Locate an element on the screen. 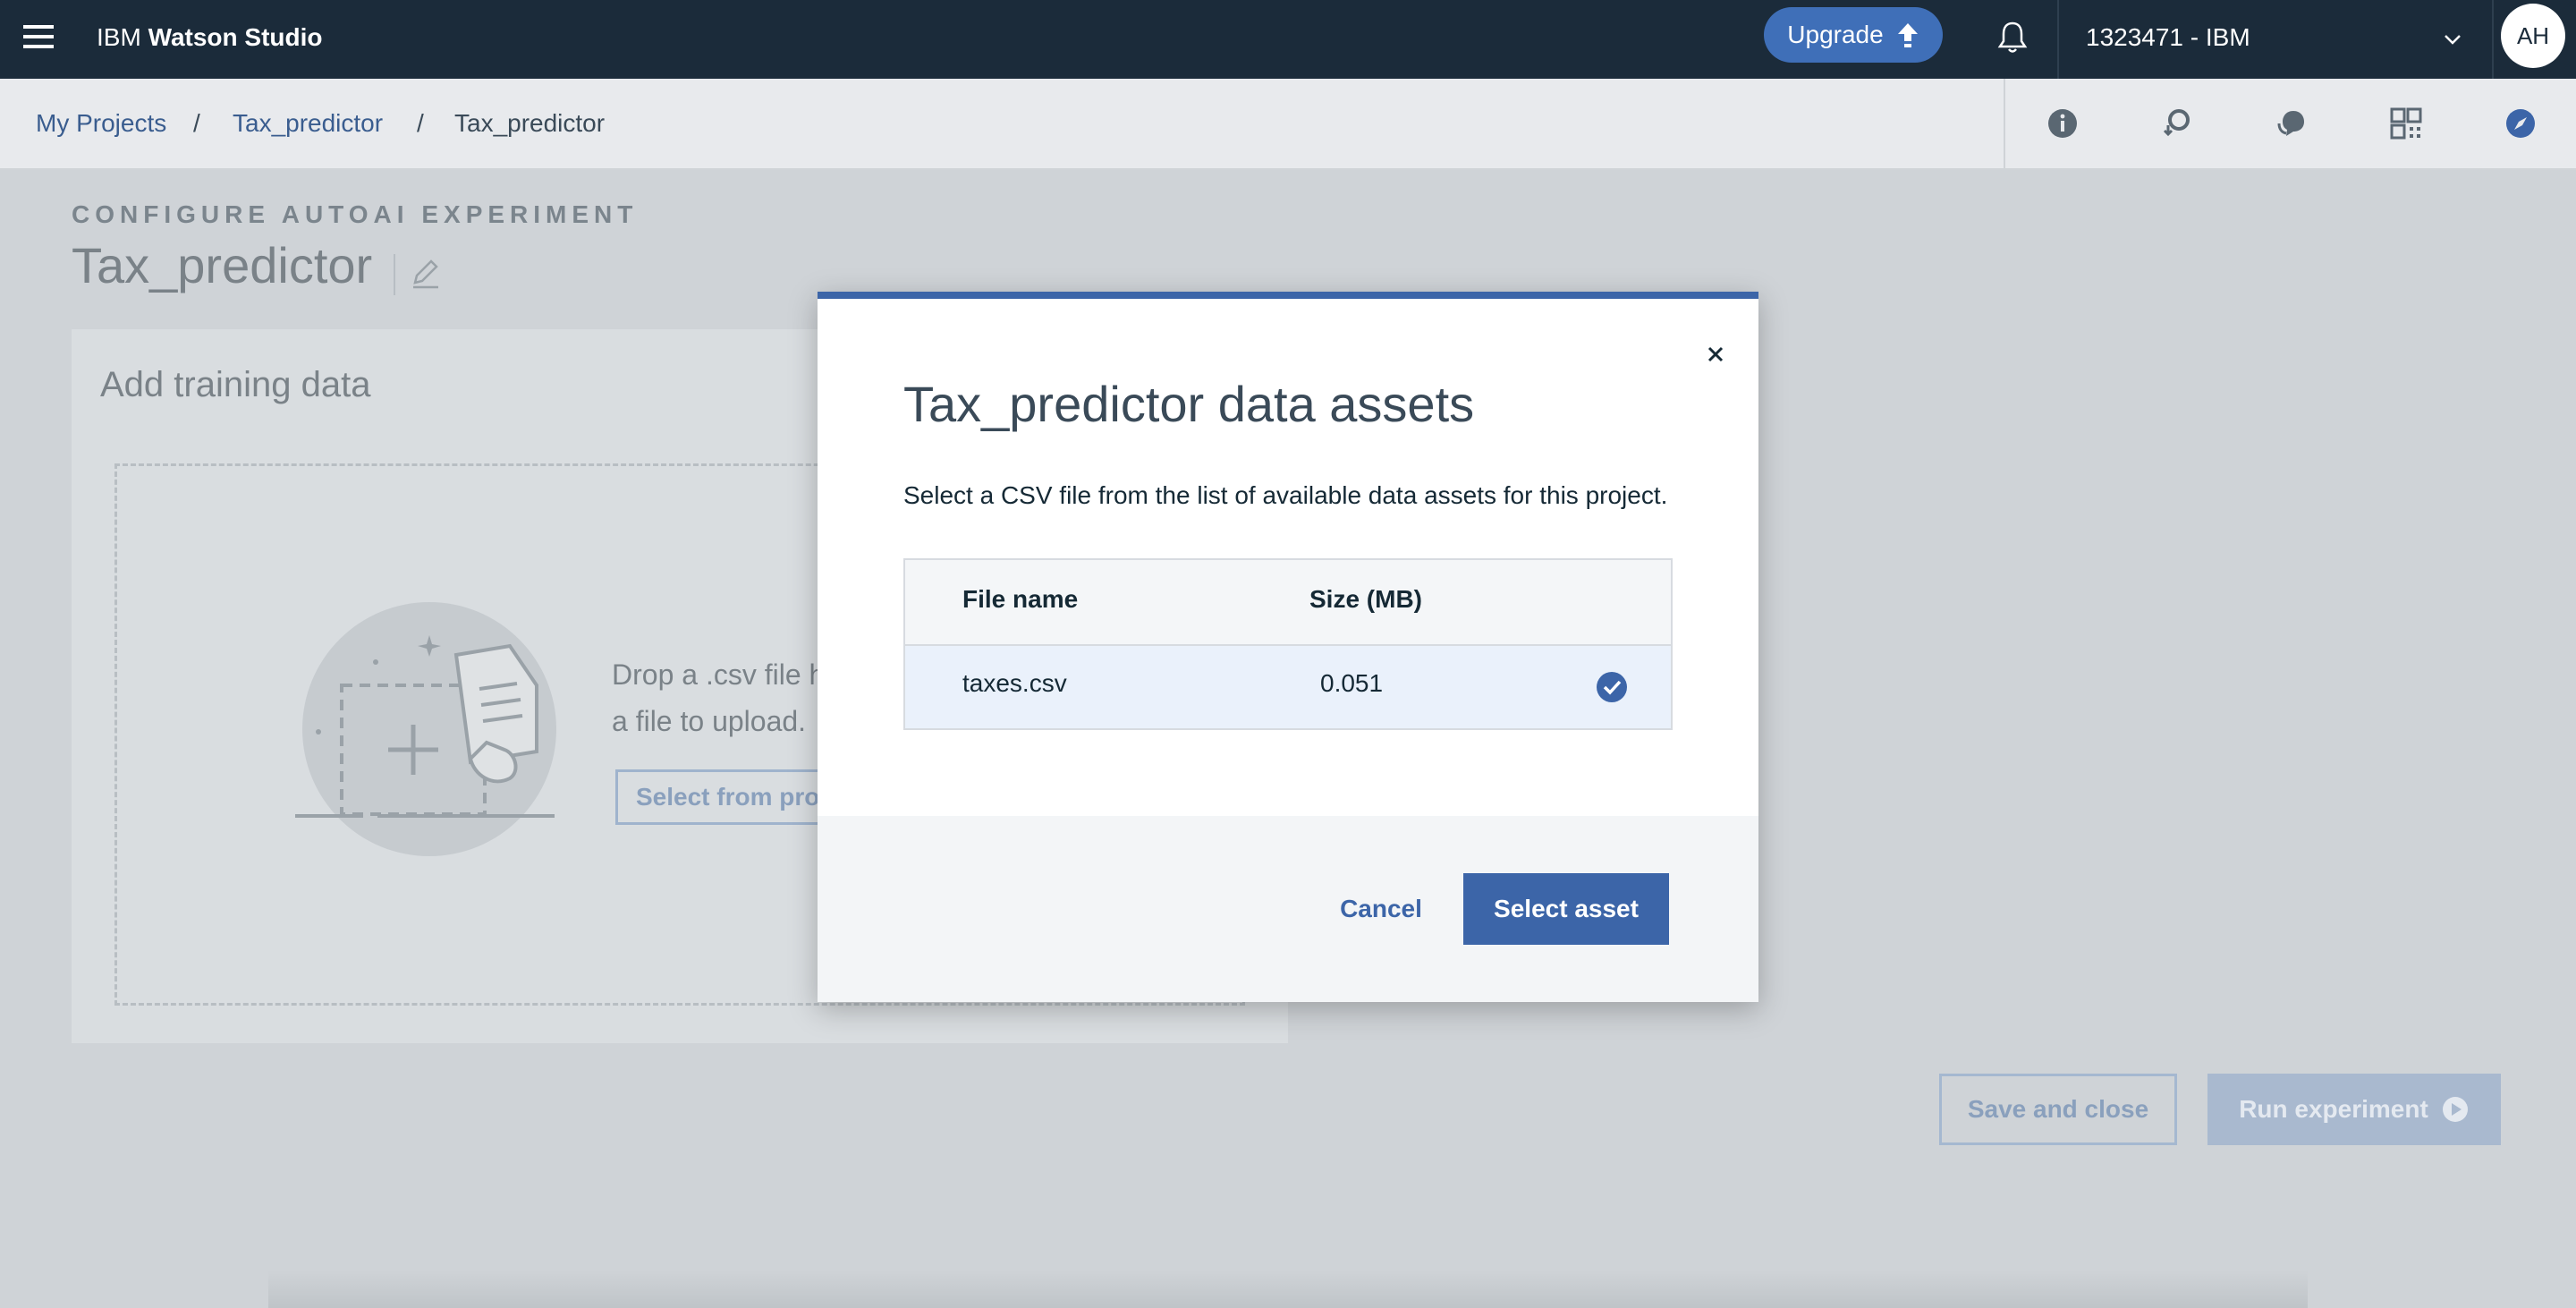  history-icon is located at coordinates (2177, 124).